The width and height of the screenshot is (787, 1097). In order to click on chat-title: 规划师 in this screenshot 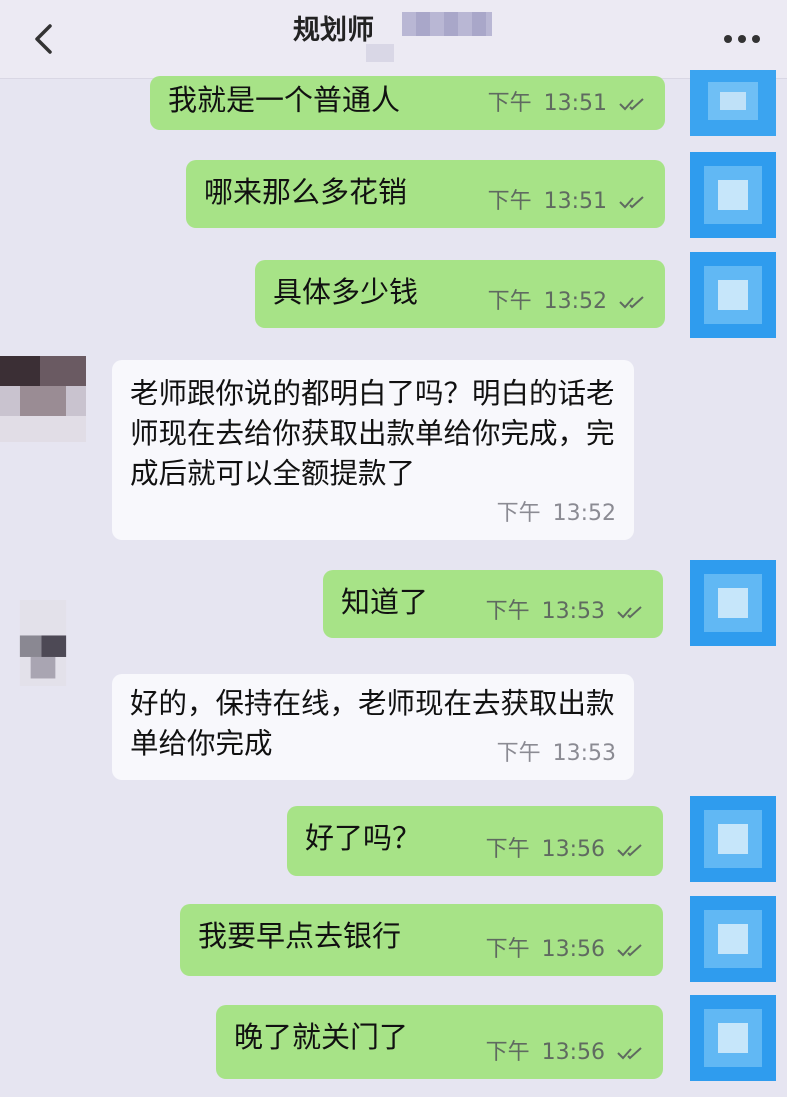, I will do `click(333, 30)`.